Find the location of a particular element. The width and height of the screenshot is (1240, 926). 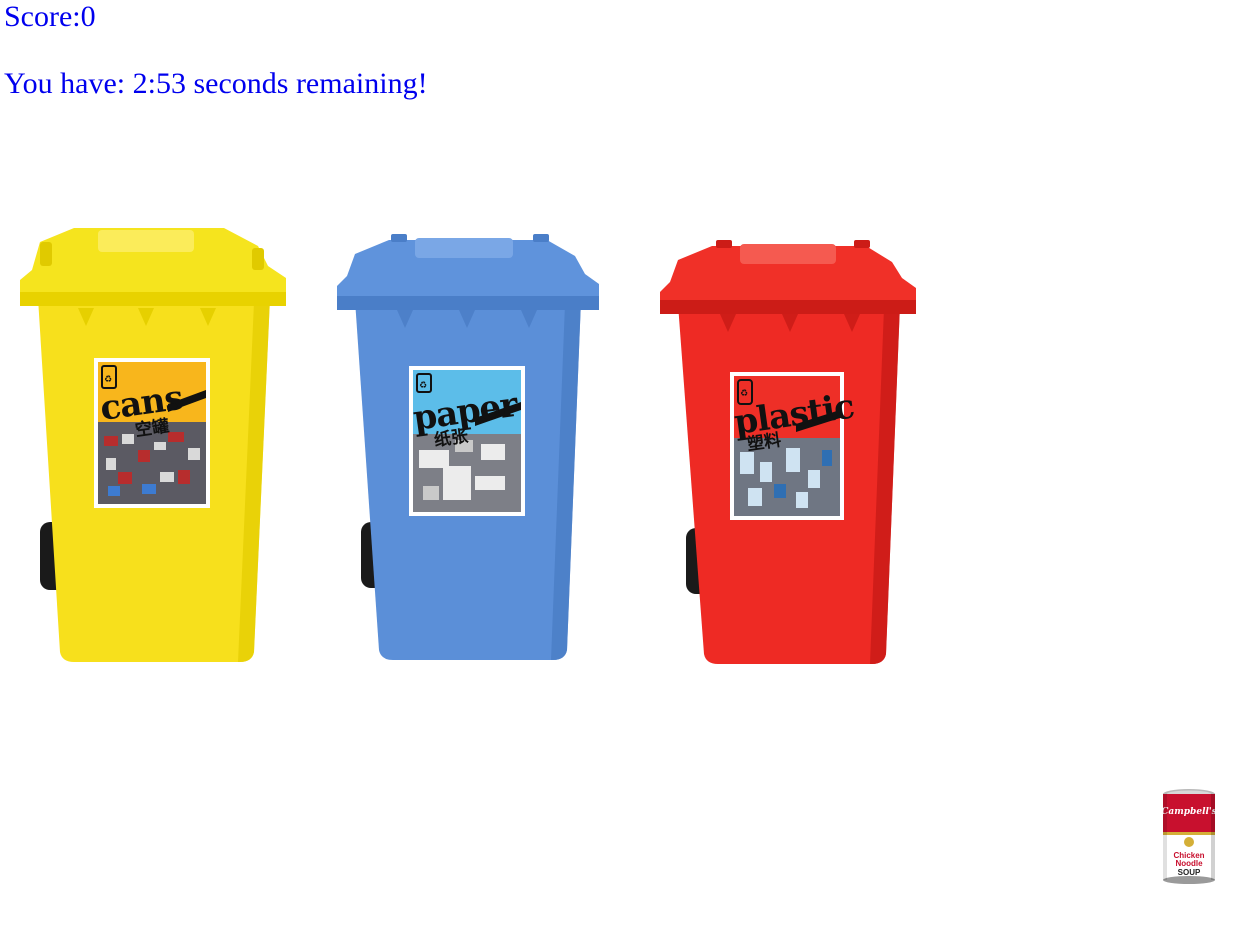

bin-paper: ♻ paper 纸张 is located at coordinates (469, 448).